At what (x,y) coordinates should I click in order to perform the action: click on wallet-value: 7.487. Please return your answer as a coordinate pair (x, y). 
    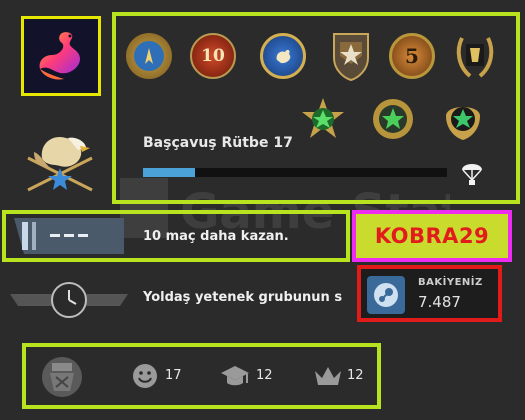
    Looking at the image, I should click on (439, 302).